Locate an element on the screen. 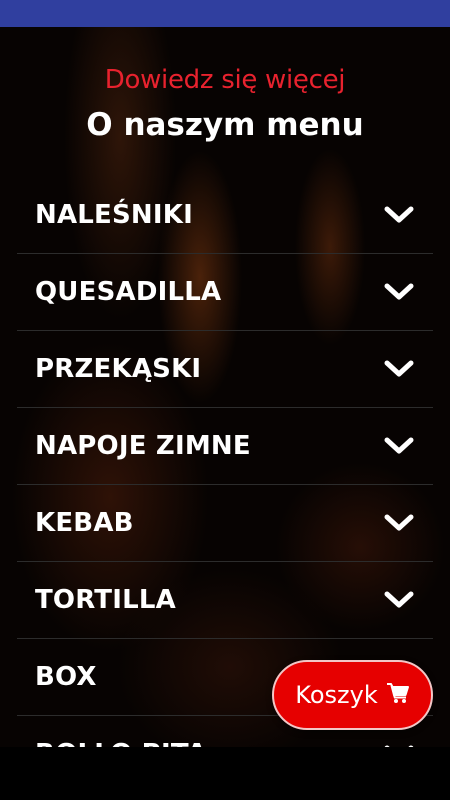  navigation-bar is located at coordinates (225, 773).